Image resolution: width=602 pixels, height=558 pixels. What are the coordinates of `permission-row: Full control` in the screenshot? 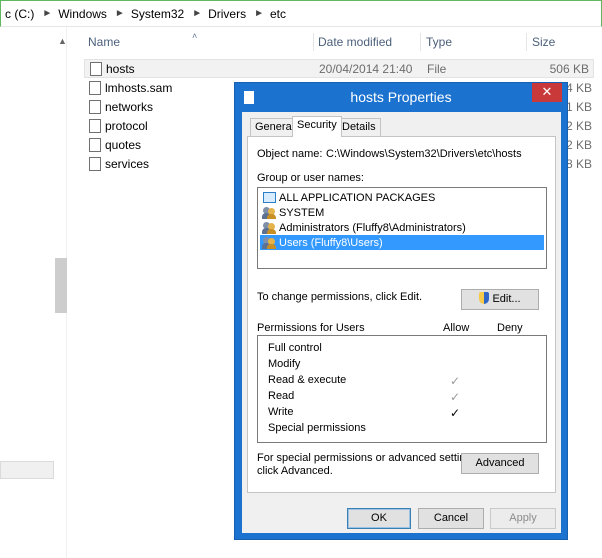 It's located at (403, 350).